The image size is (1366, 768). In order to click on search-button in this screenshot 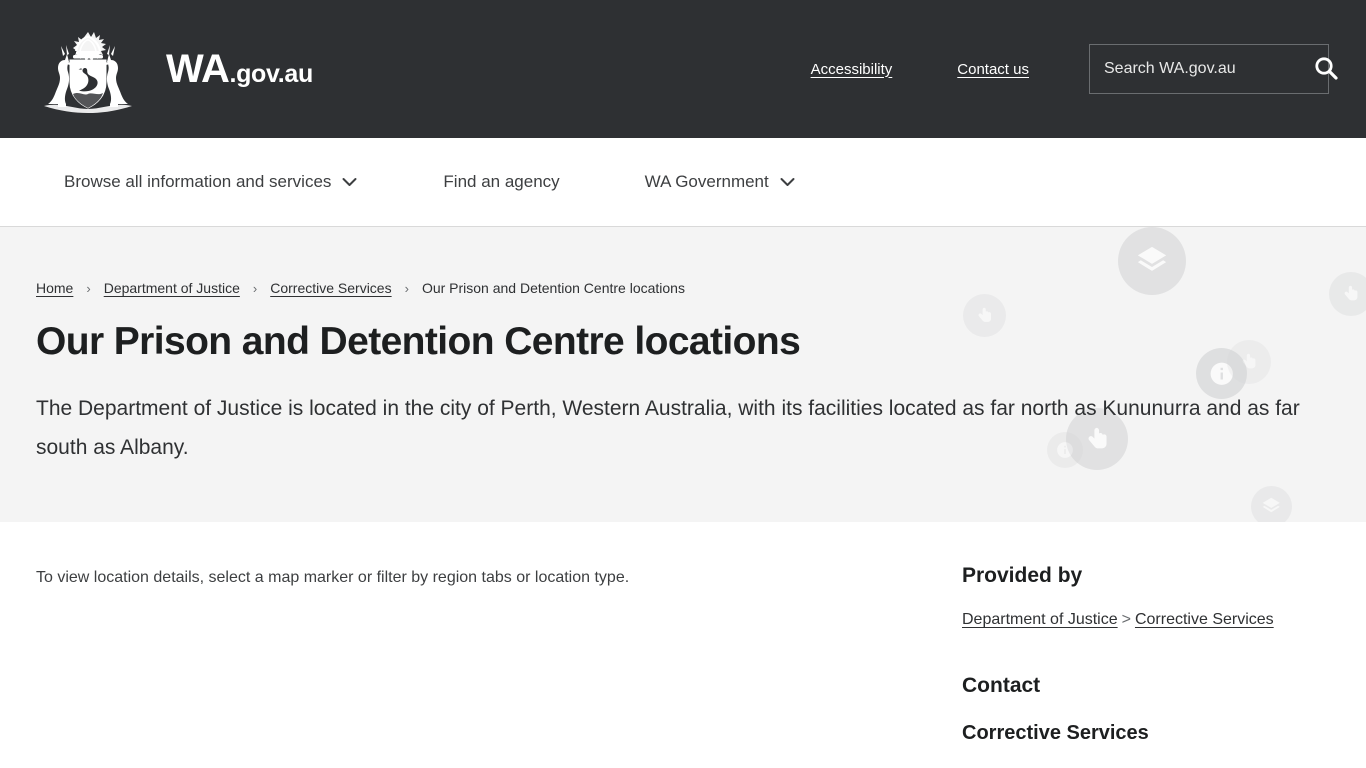, I will do `click(1326, 69)`.